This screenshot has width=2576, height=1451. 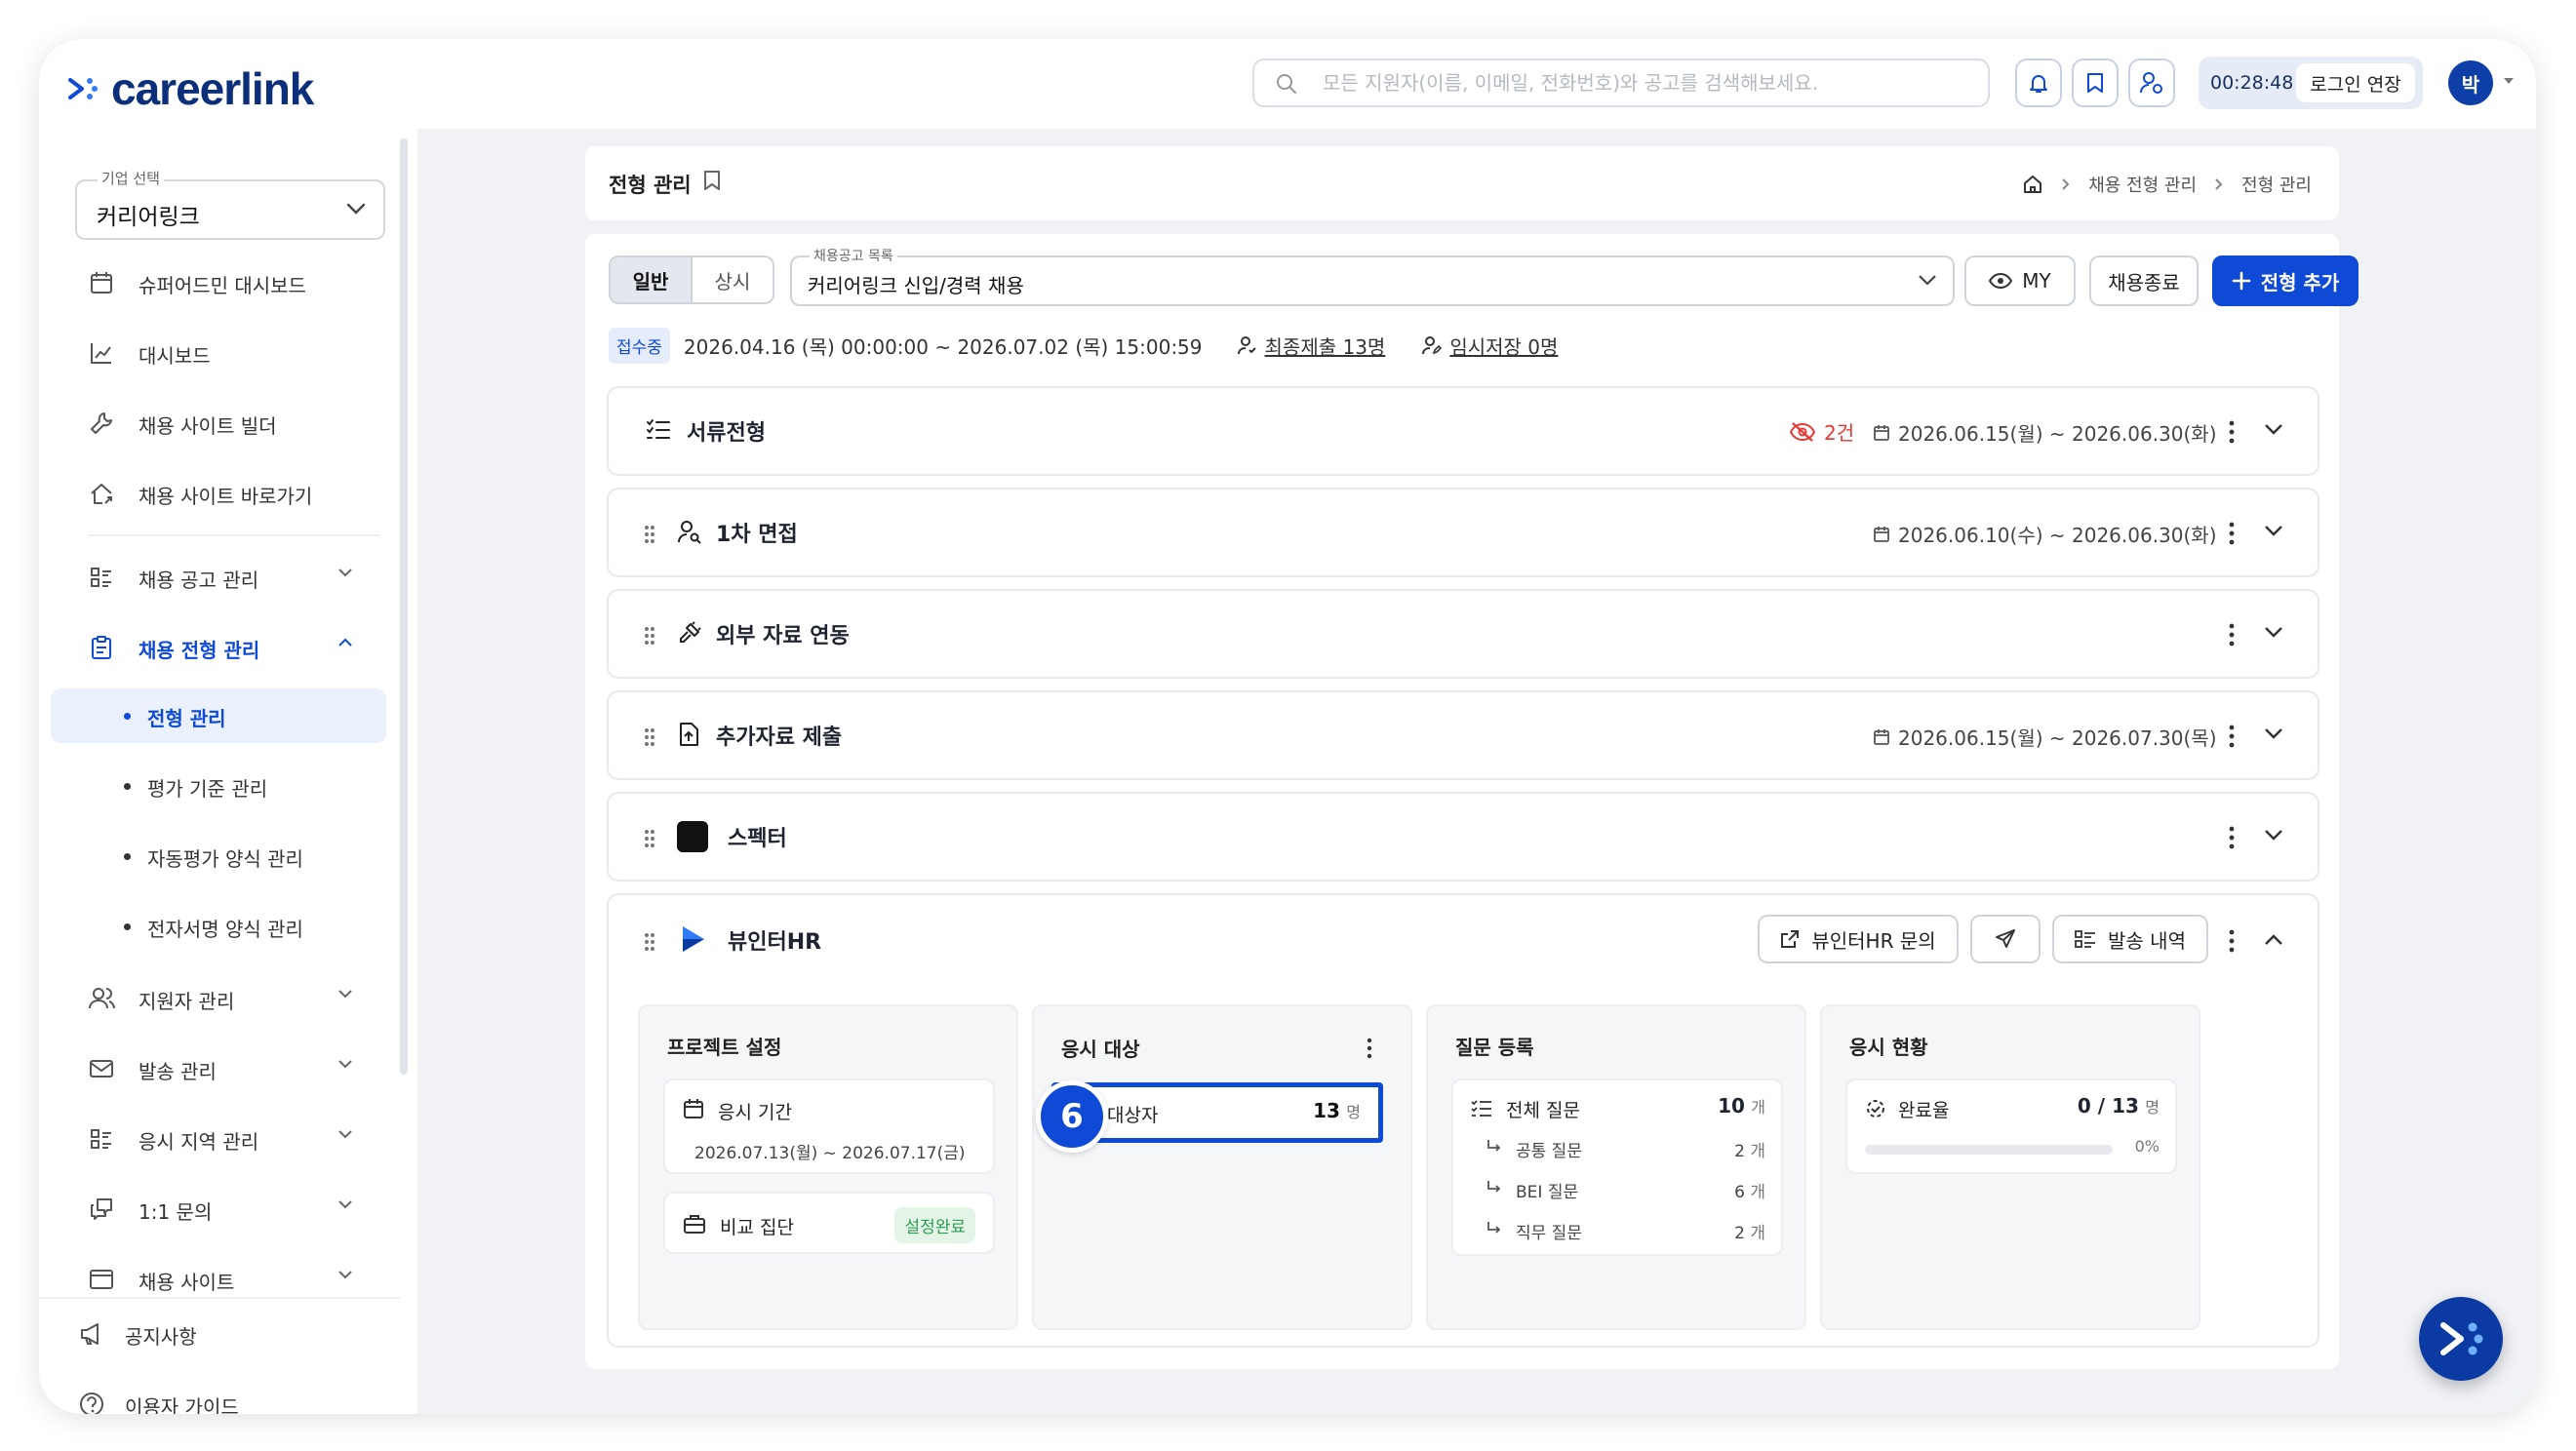 I want to click on job-select: 채용공고 목록 커리어링크 신입/경력 채용, so click(x=1372, y=276).